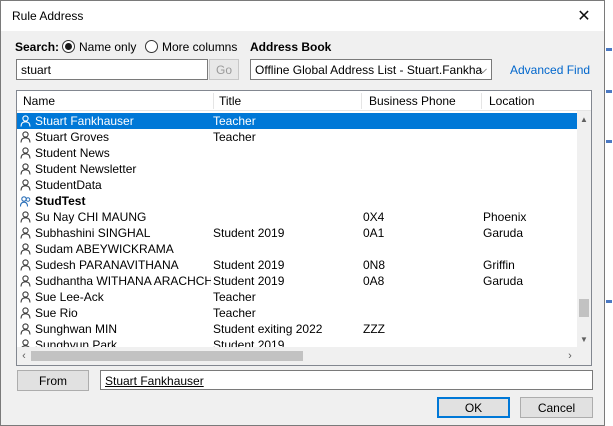 Image resolution: width=613 pixels, height=426 pixels. What do you see at coordinates (374, 281) in the screenshot?
I see `row-business-phone: 0A8` at bounding box center [374, 281].